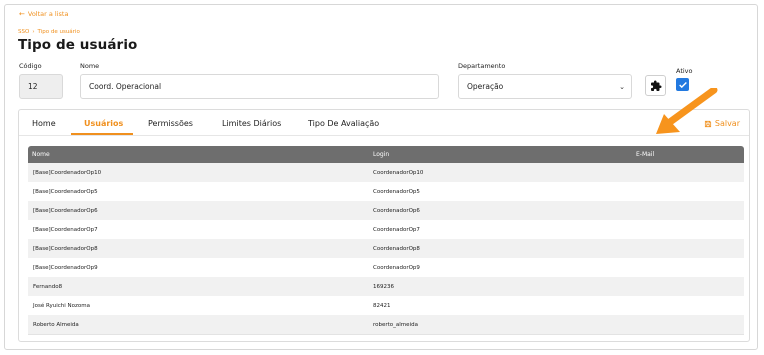  I want to click on check-icon, so click(682, 84).